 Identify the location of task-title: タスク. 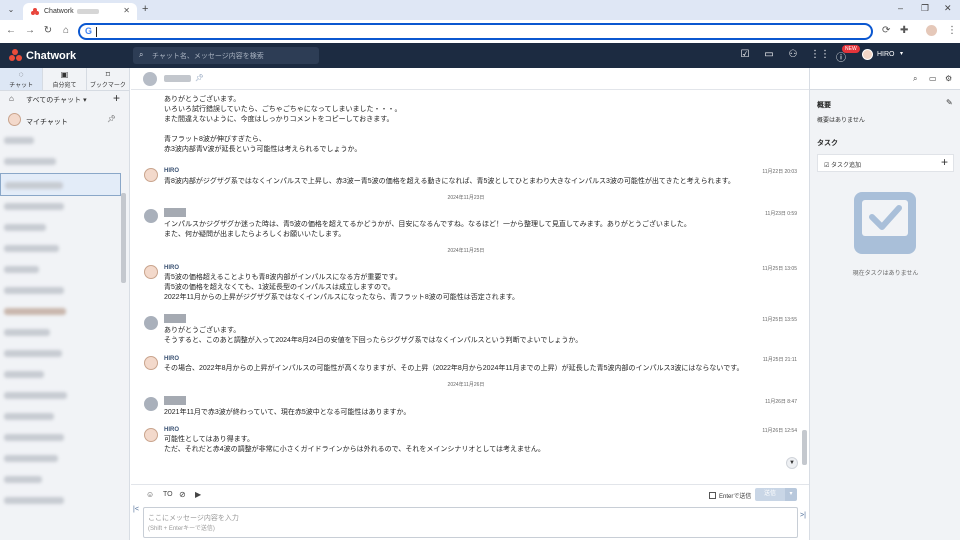
(827, 143).